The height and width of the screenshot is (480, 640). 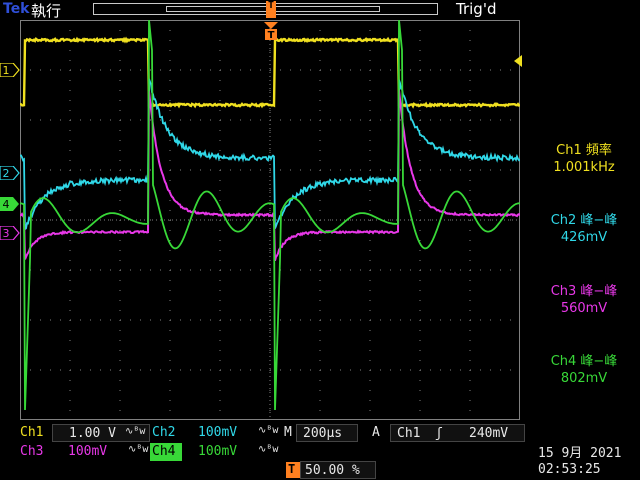 What do you see at coordinates (582, 167) in the screenshot?
I see `measurement-value: 1.001kHz` at bounding box center [582, 167].